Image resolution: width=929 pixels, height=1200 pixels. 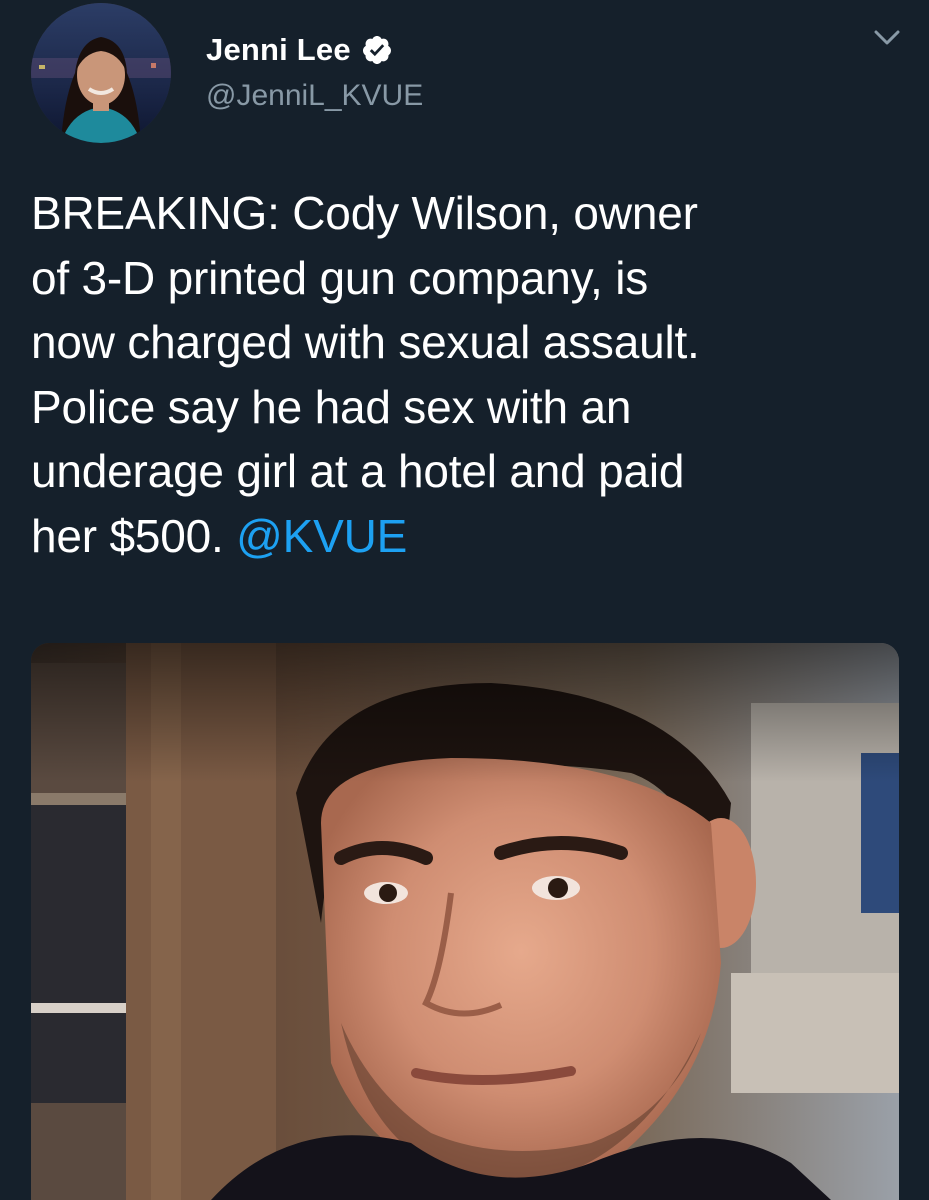 I want to click on tweet-text-line: Police say he had sex with an, so click(x=331, y=406).